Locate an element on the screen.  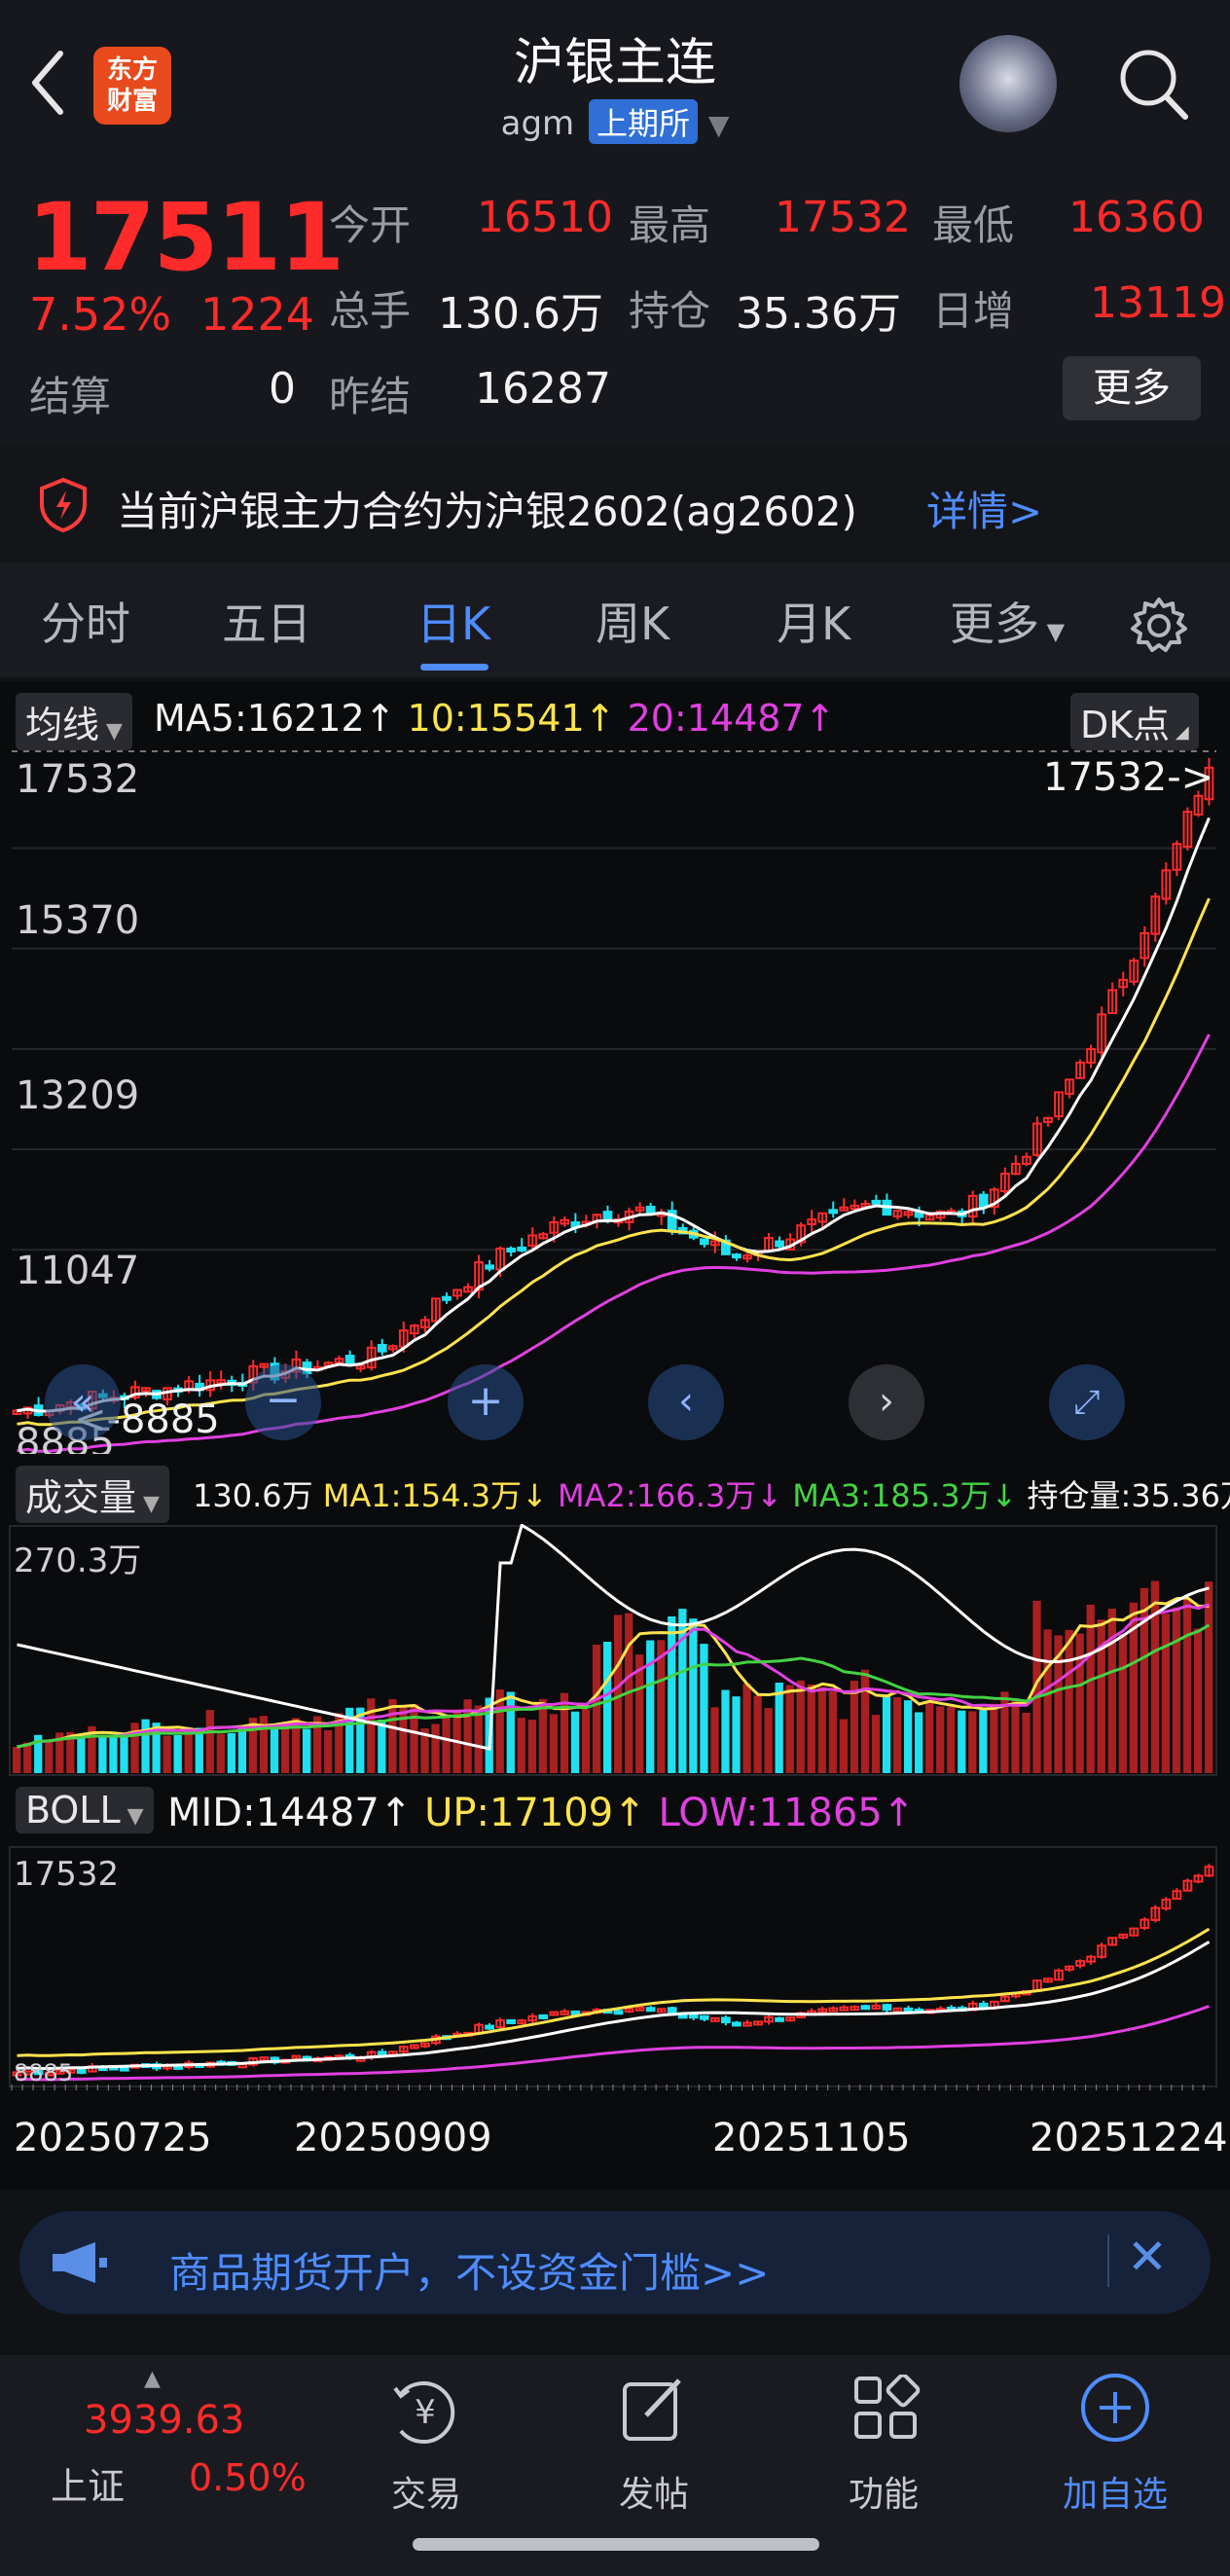
settle-label: 结算 is located at coordinates (70, 396).